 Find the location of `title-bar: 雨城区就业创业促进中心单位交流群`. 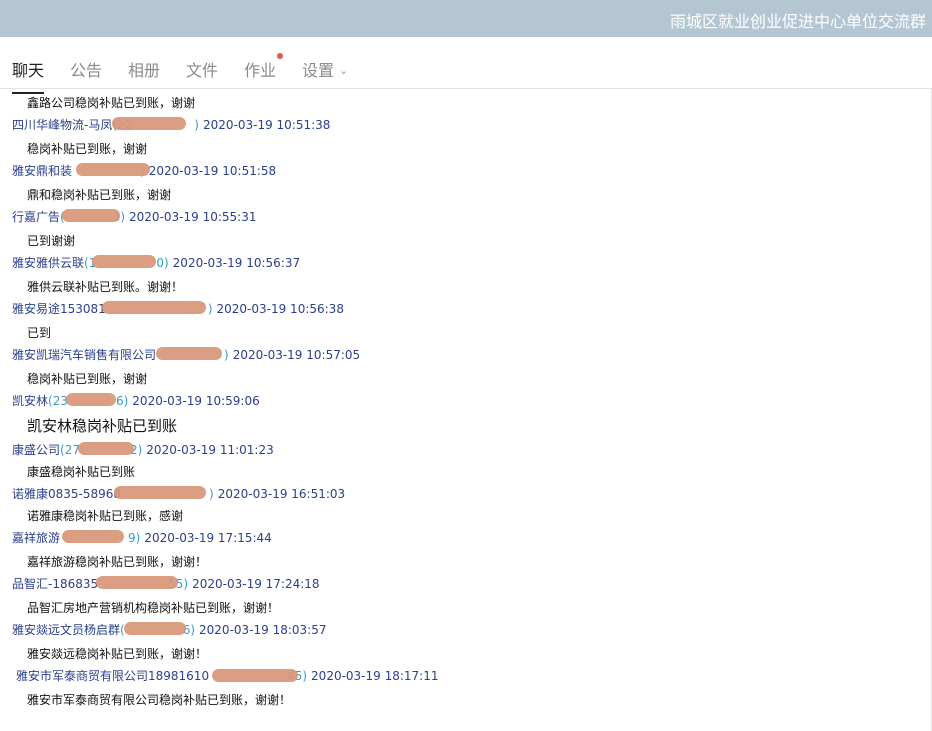

title-bar: 雨城区就业创业促进中心单位交流群 is located at coordinates (466, 18).